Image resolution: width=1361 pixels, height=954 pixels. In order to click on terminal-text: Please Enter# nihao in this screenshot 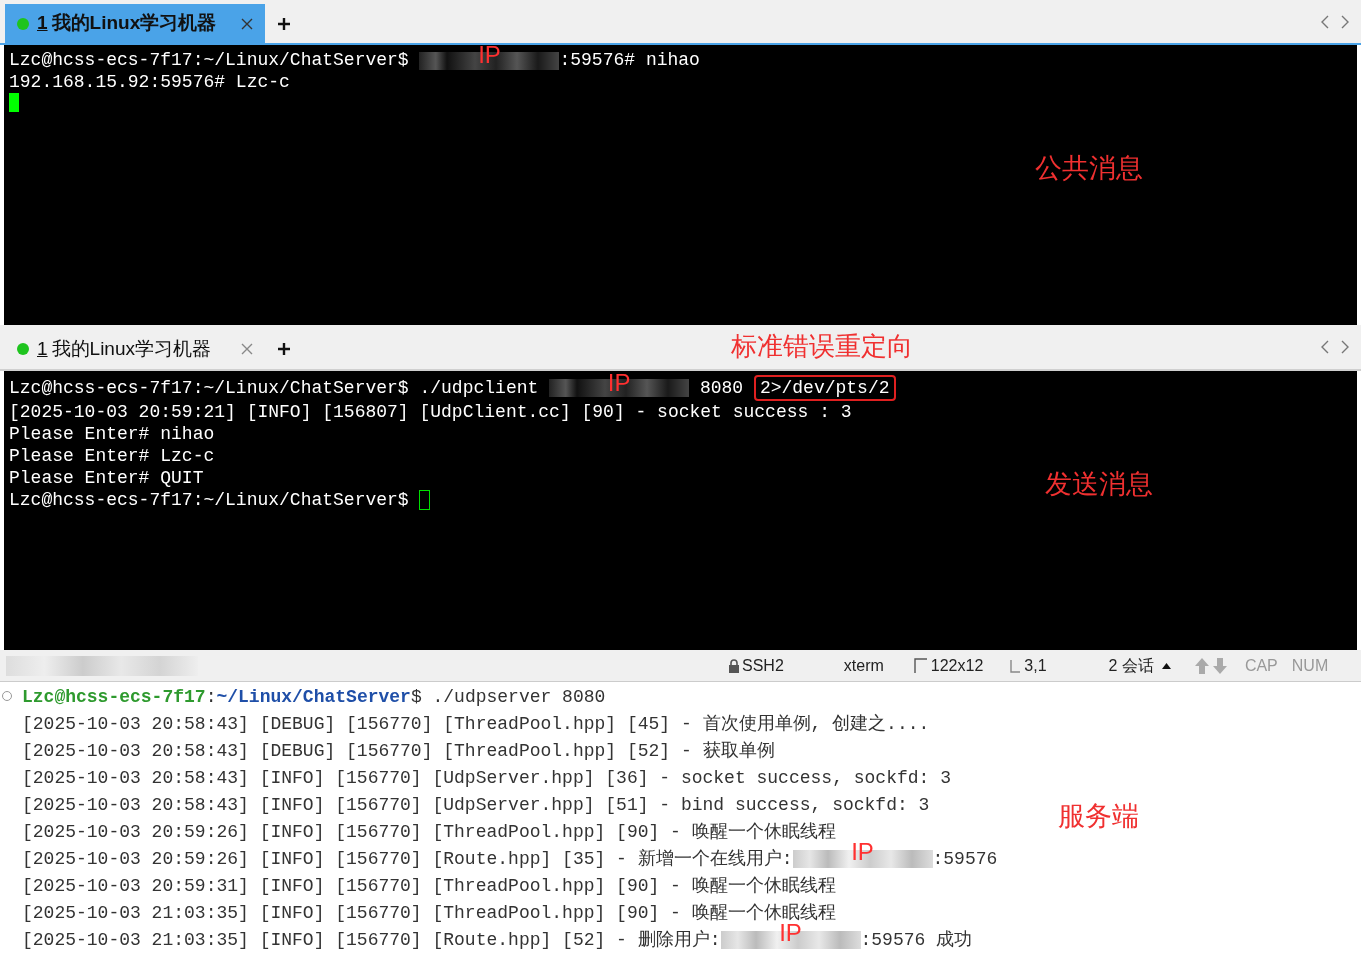, I will do `click(112, 433)`.